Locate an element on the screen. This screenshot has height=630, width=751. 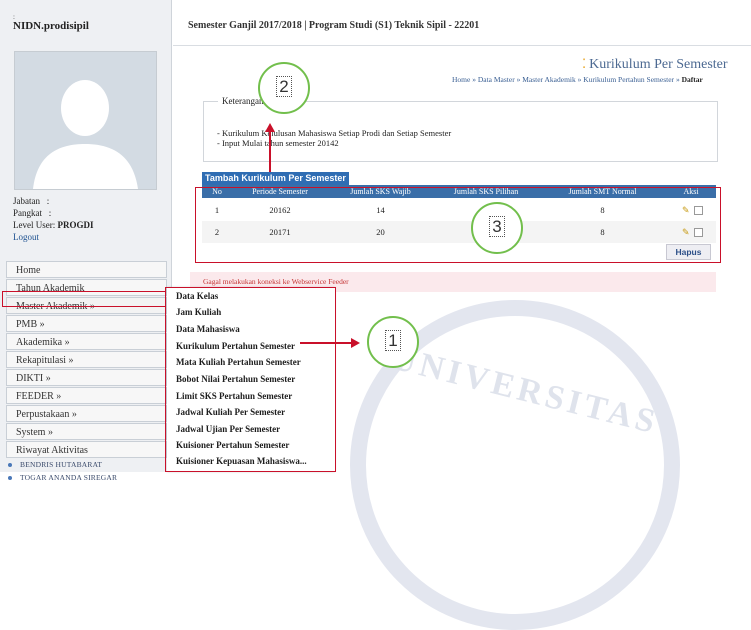
annotation-marker-1: 1 is located at coordinates (393, 342).